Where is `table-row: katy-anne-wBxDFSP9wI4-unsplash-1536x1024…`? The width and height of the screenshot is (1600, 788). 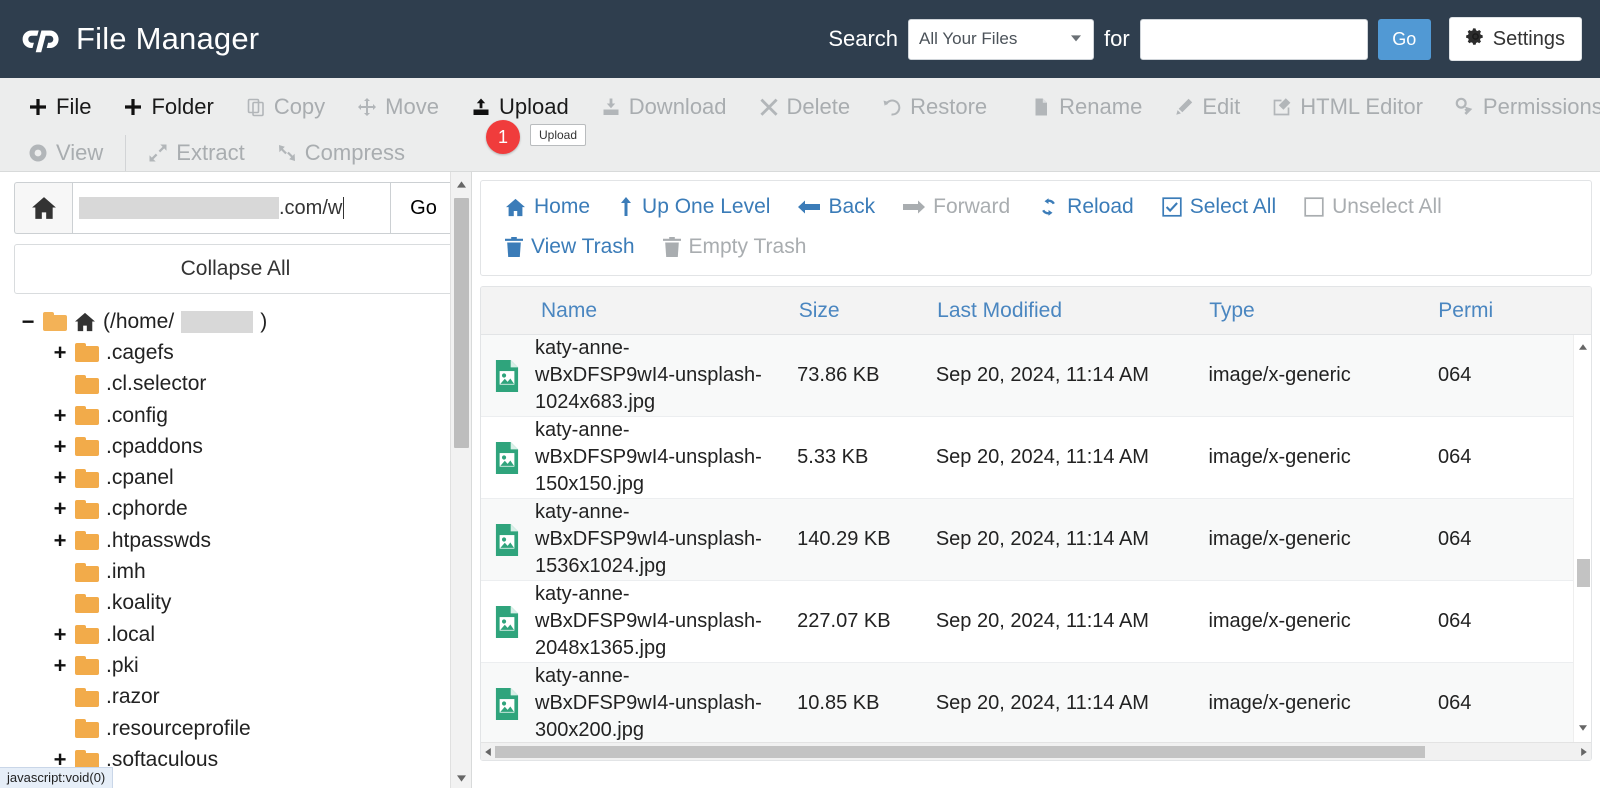 table-row: katy-anne-wBxDFSP9wI4-unsplash-1536x1024… is located at coordinates (1036, 540).